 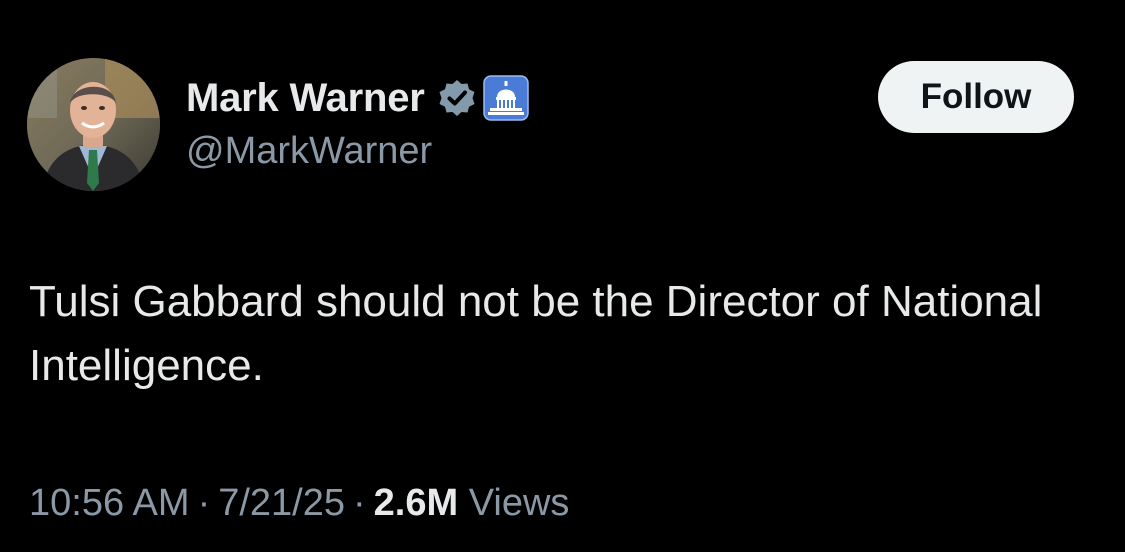 What do you see at coordinates (976, 97) in the screenshot?
I see `follow-button: Follow` at bounding box center [976, 97].